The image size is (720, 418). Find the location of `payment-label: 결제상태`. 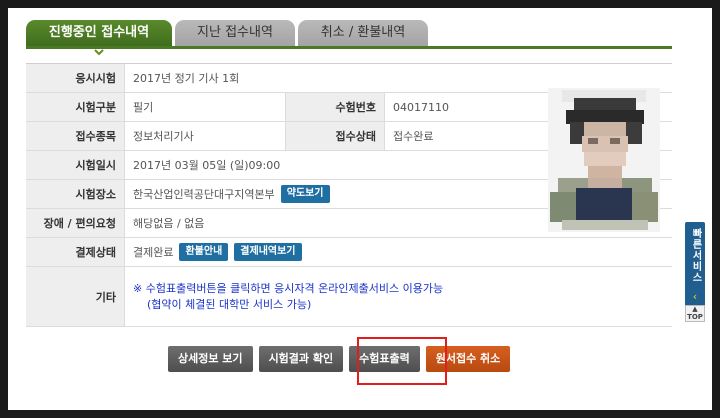

payment-label: 결제상태 is located at coordinates (75, 252).